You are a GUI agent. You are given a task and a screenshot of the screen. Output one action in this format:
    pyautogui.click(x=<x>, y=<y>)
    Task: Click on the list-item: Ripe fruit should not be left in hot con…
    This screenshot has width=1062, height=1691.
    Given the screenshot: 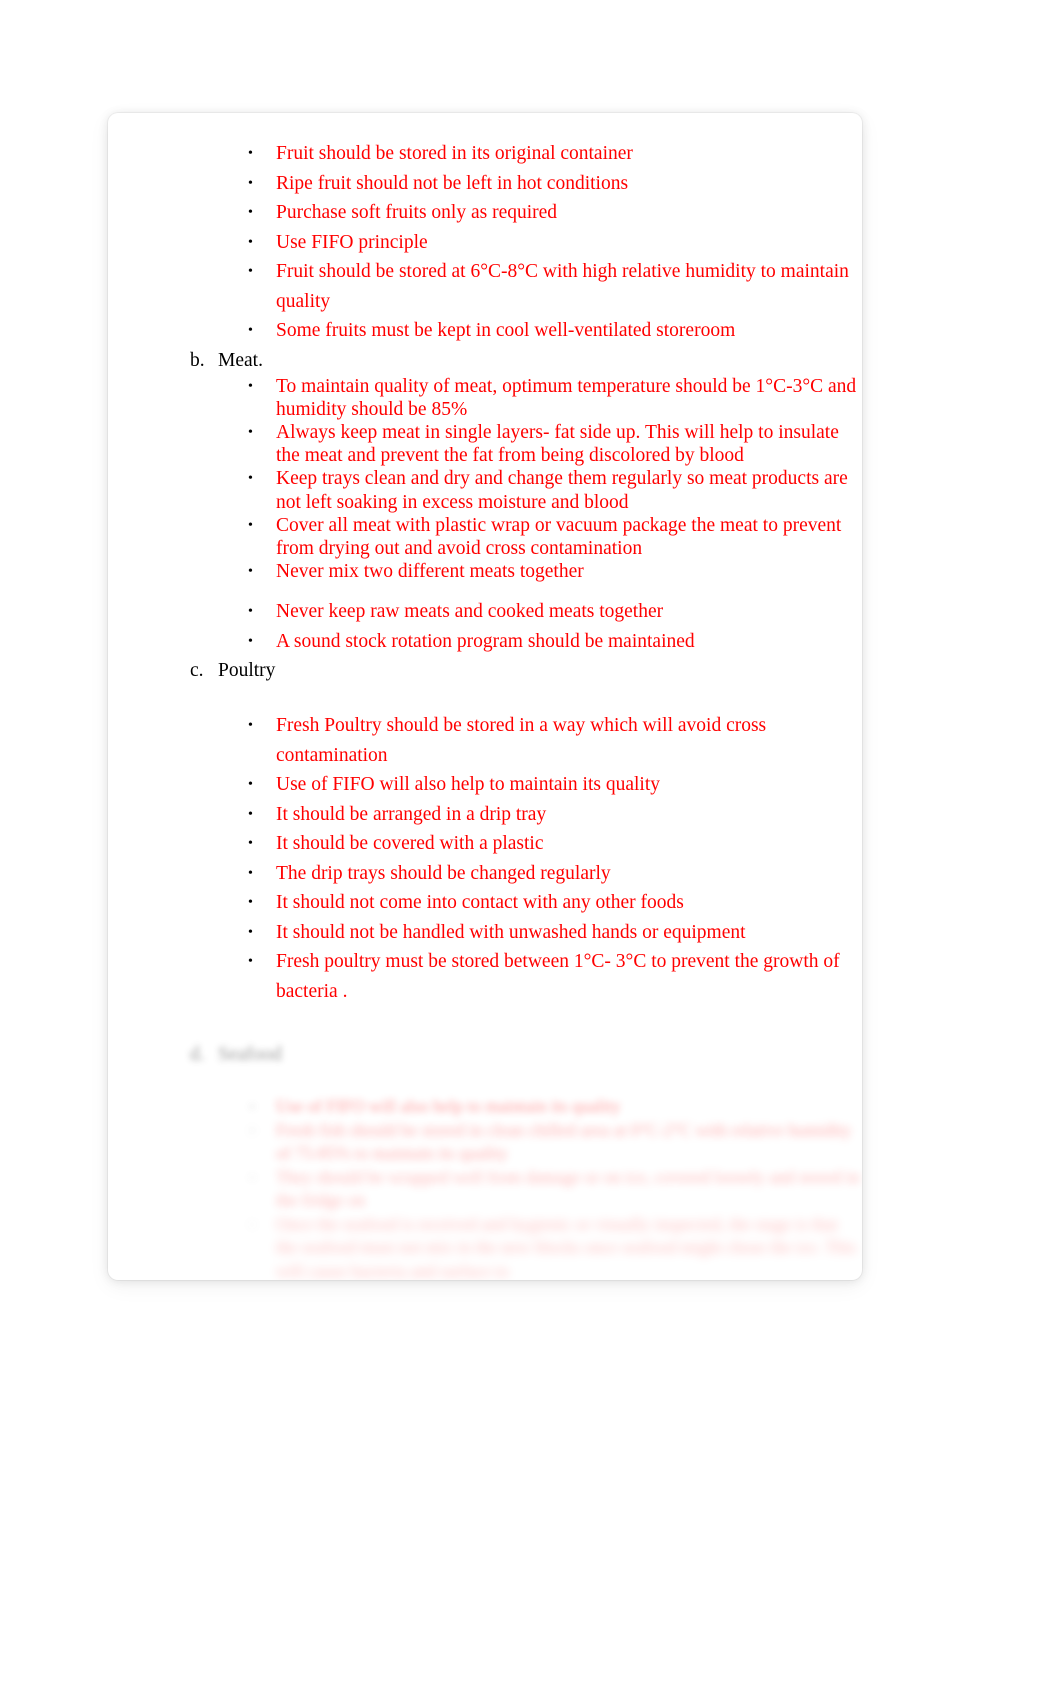 What is the action you would take?
    pyautogui.click(x=485, y=184)
    